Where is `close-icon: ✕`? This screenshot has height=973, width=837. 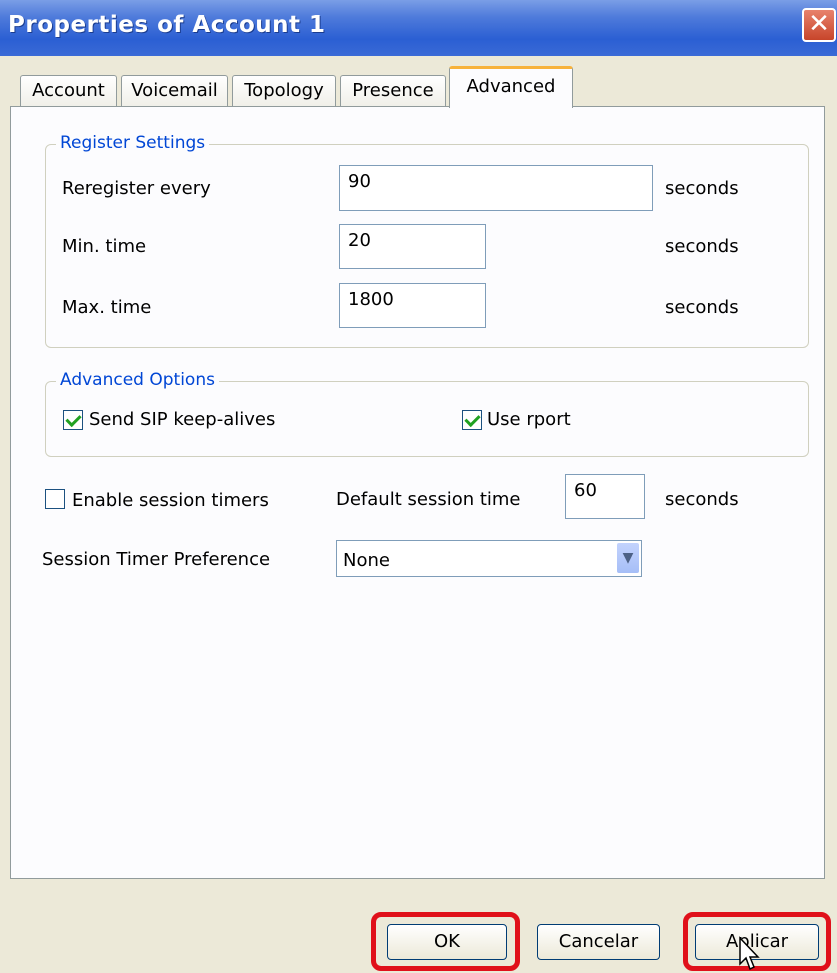 close-icon: ✕ is located at coordinates (819, 24).